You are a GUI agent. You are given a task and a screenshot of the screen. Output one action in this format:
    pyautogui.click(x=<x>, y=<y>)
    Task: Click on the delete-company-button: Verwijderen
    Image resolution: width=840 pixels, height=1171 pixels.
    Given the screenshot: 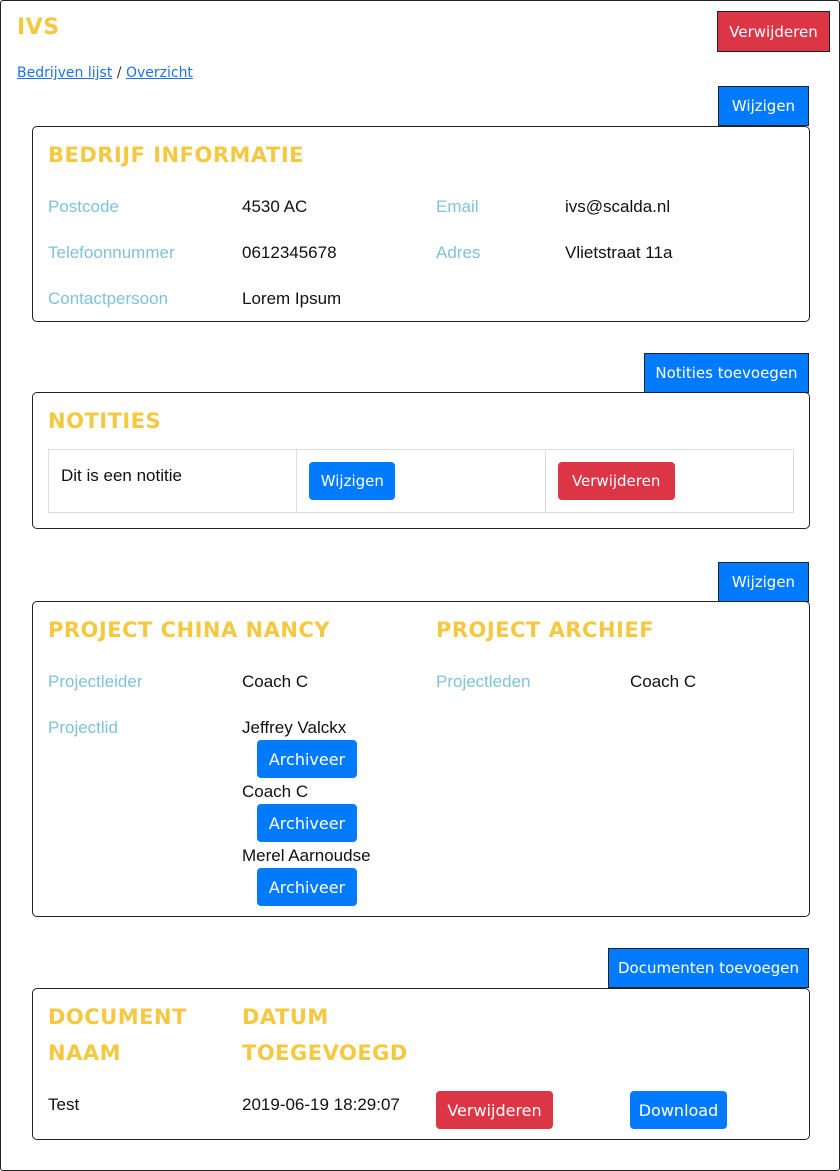 What is the action you would take?
    pyautogui.click(x=773, y=31)
    